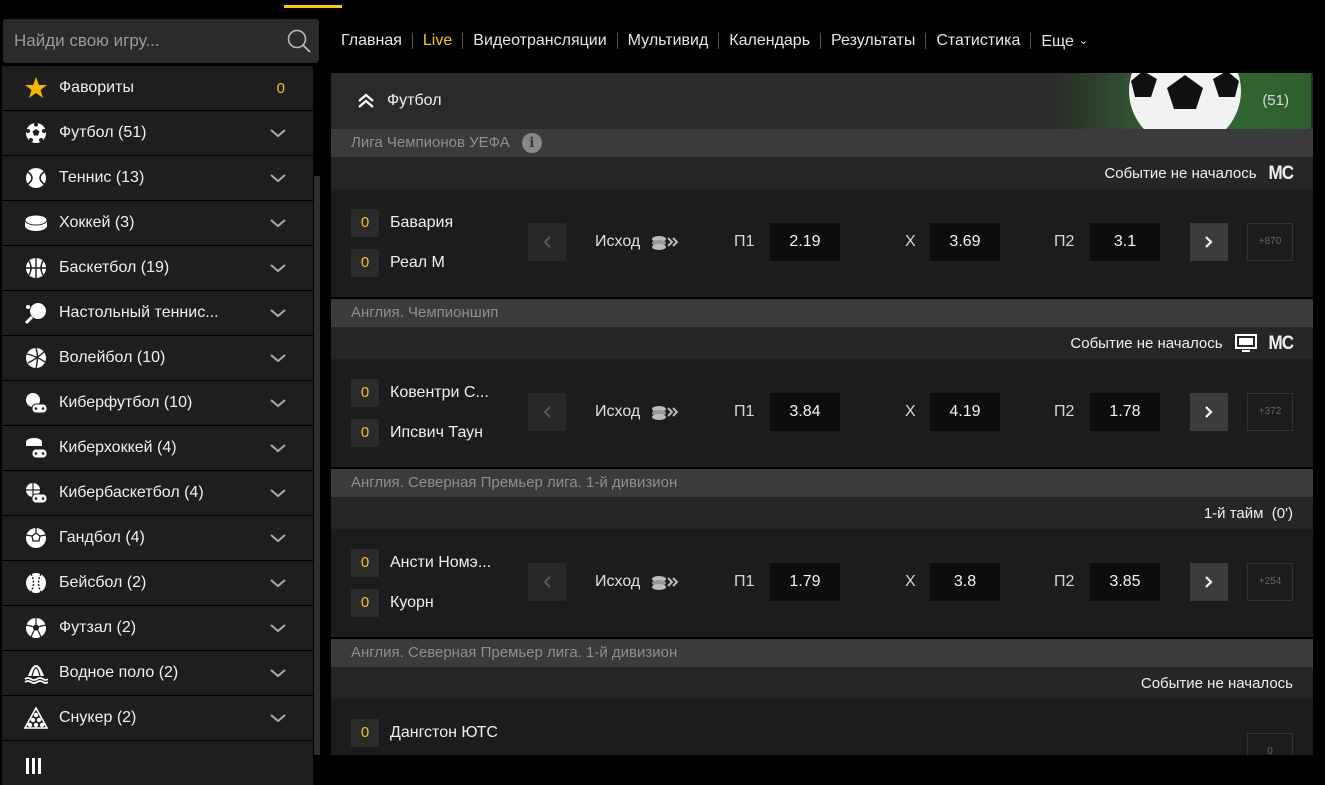 Image resolution: width=1325 pixels, height=785 pixels. What do you see at coordinates (965, 412) in the screenshot?
I see `odd-x: 4.19` at bounding box center [965, 412].